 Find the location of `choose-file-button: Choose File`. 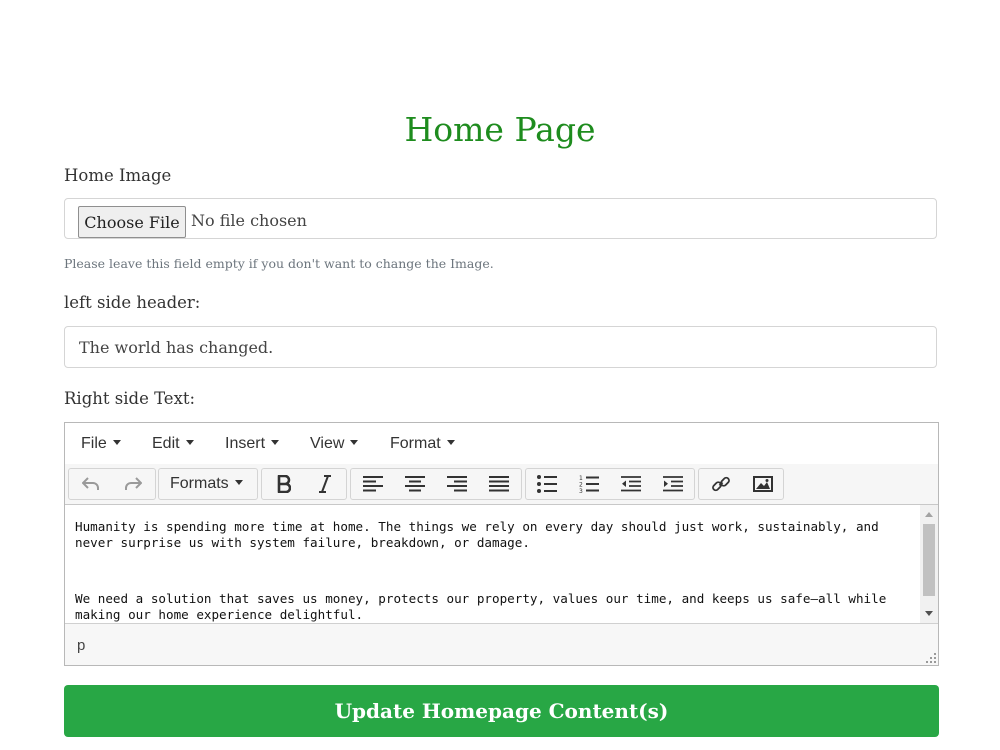

choose-file-button: Choose File is located at coordinates (132, 222).